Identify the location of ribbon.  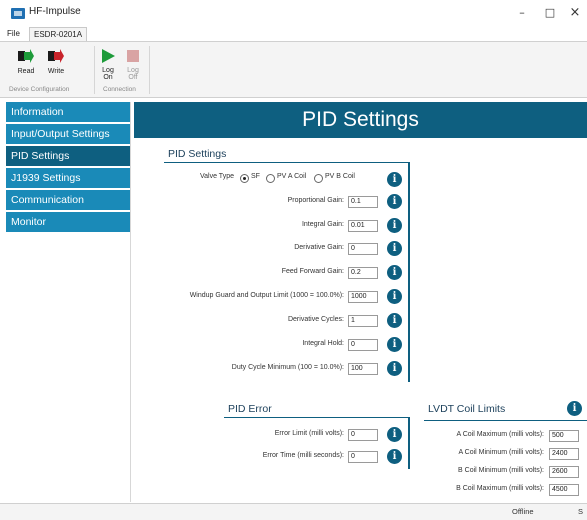
(293, 69).